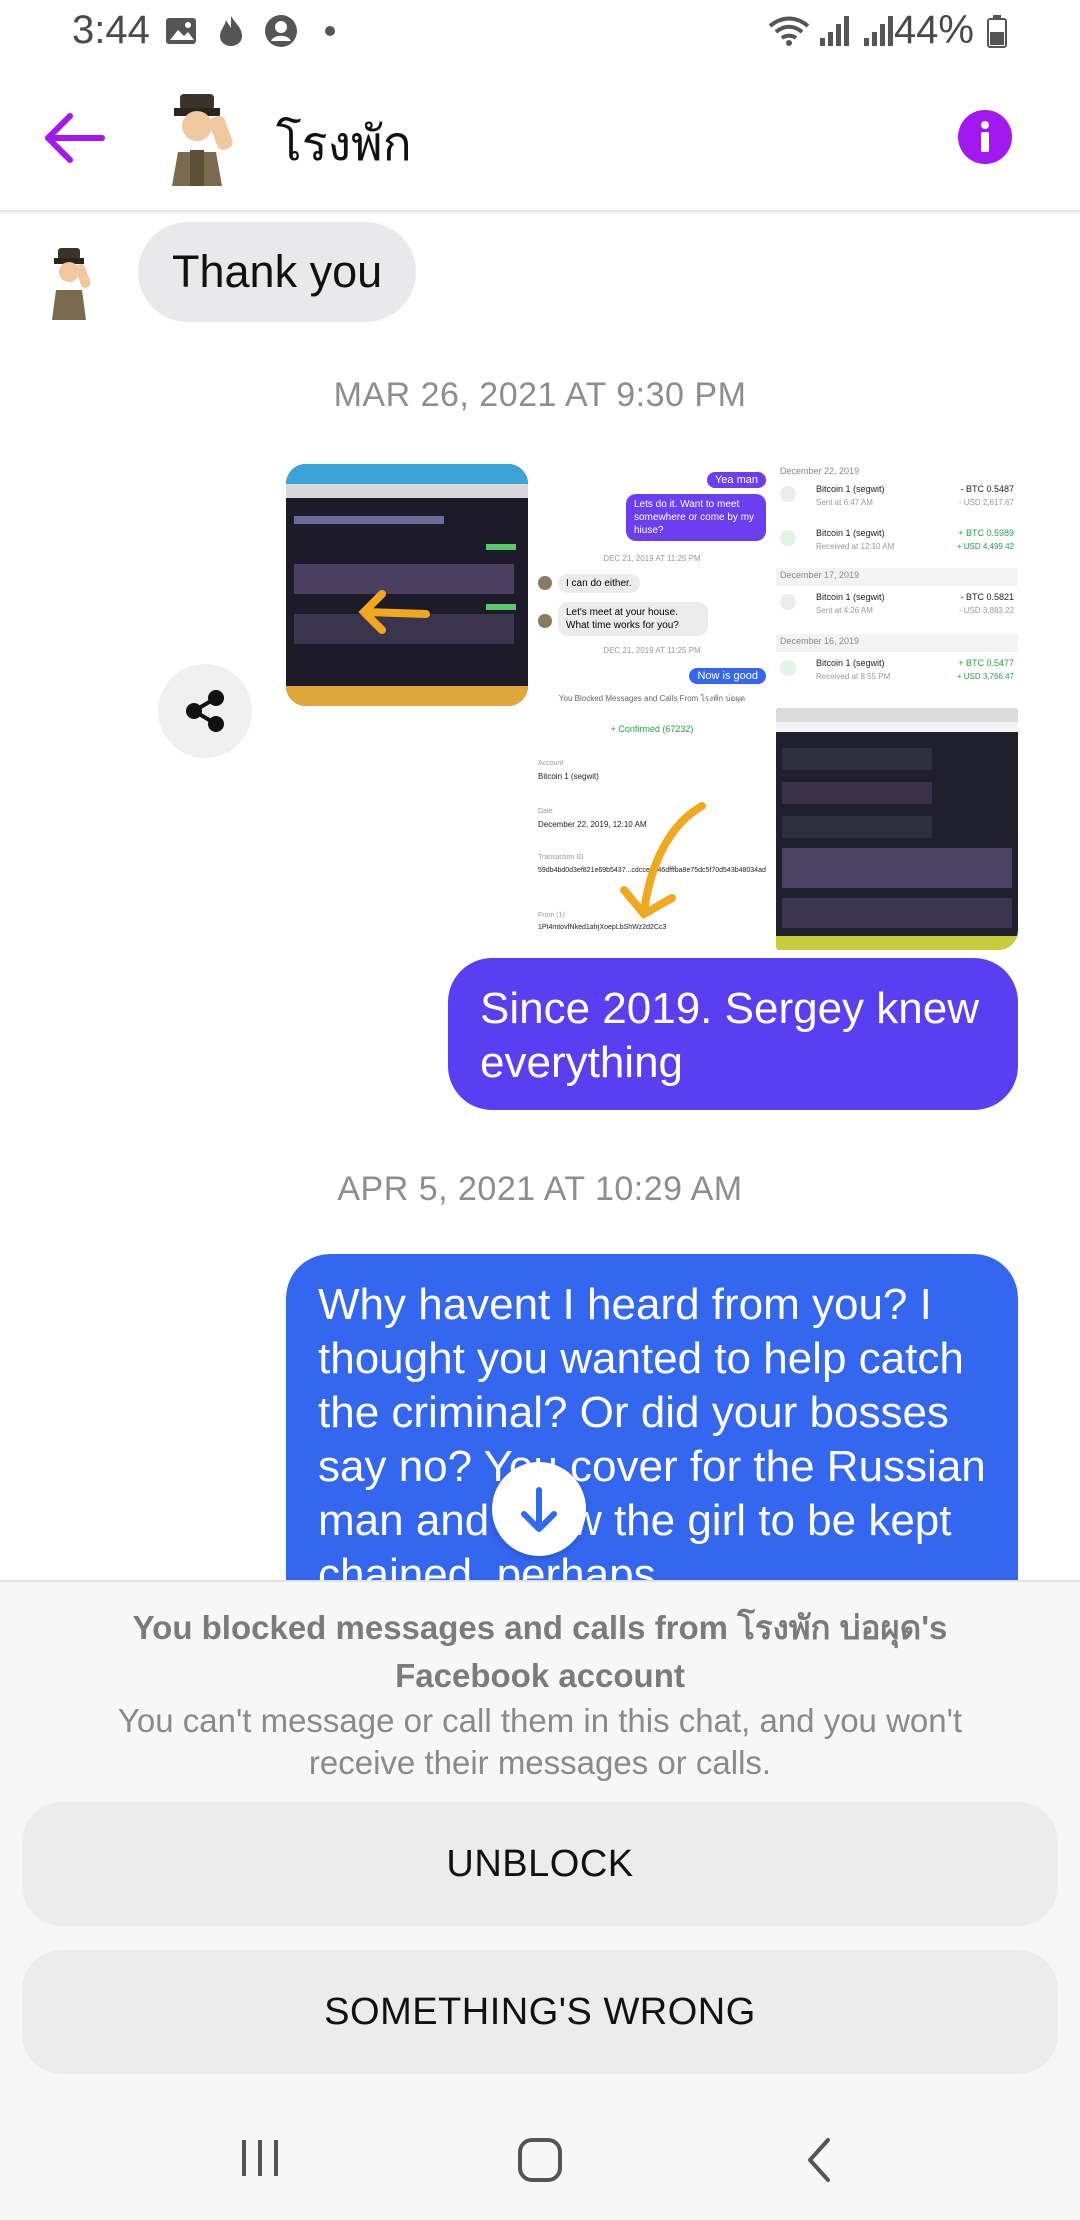 The width and height of the screenshot is (1080, 2220). What do you see at coordinates (736, 480) in the screenshot?
I see `chat-reply: Yea man` at bounding box center [736, 480].